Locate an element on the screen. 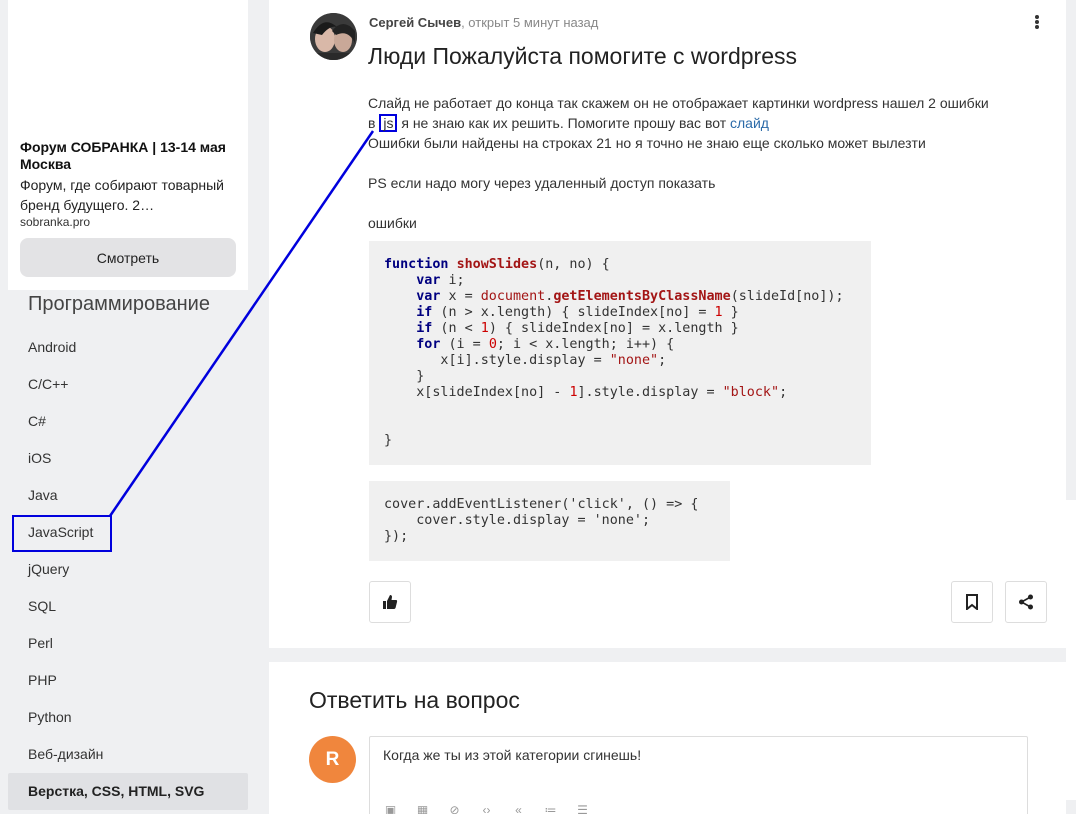 The image size is (1076, 814). bookmark-icon is located at coordinates (972, 602).